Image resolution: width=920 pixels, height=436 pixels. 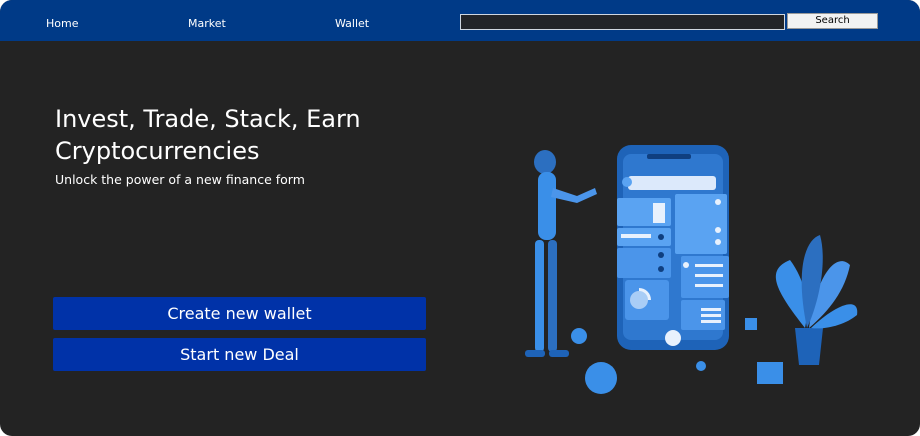 What do you see at coordinates (207, 24) in the screenshot?
I see `nav-link-market: Market` at bounding box center [207, 24].